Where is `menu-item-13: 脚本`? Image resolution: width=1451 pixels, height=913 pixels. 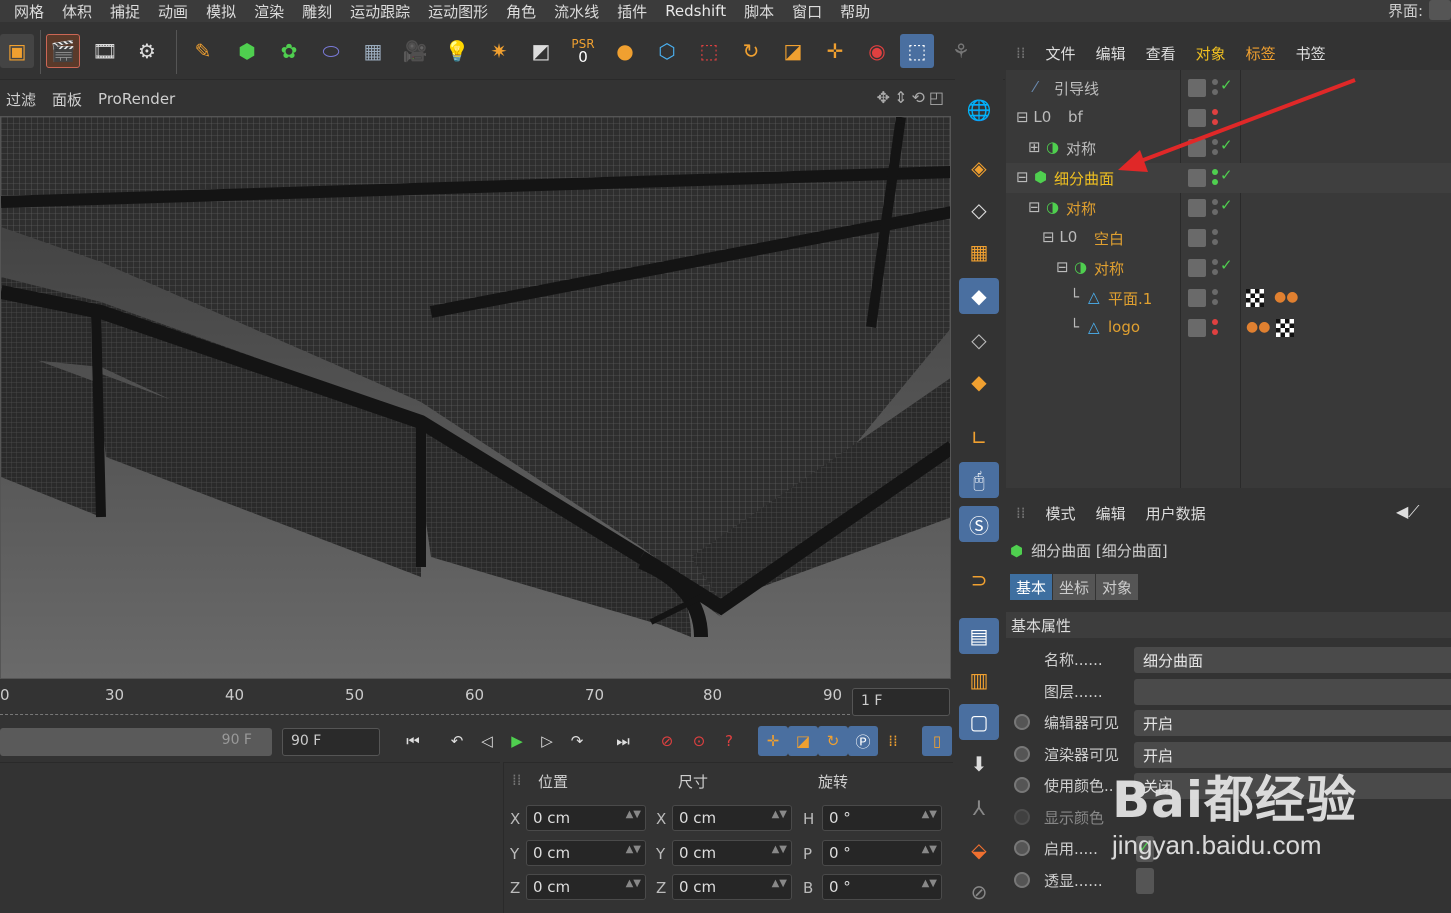
menu-item-13: 脚本 is located at coordinates (759, 11).